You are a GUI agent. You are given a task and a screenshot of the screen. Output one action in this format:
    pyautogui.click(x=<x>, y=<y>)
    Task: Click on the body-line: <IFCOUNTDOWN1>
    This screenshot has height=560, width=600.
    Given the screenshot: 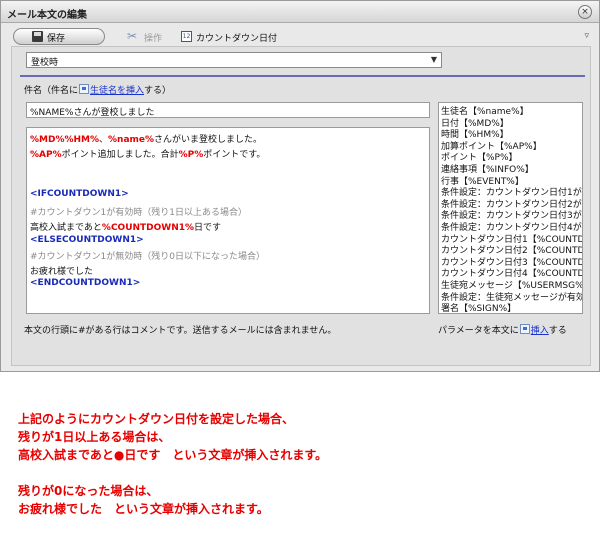 What is the action you would take?
    pyautogui.click(x=79, y=194)
    